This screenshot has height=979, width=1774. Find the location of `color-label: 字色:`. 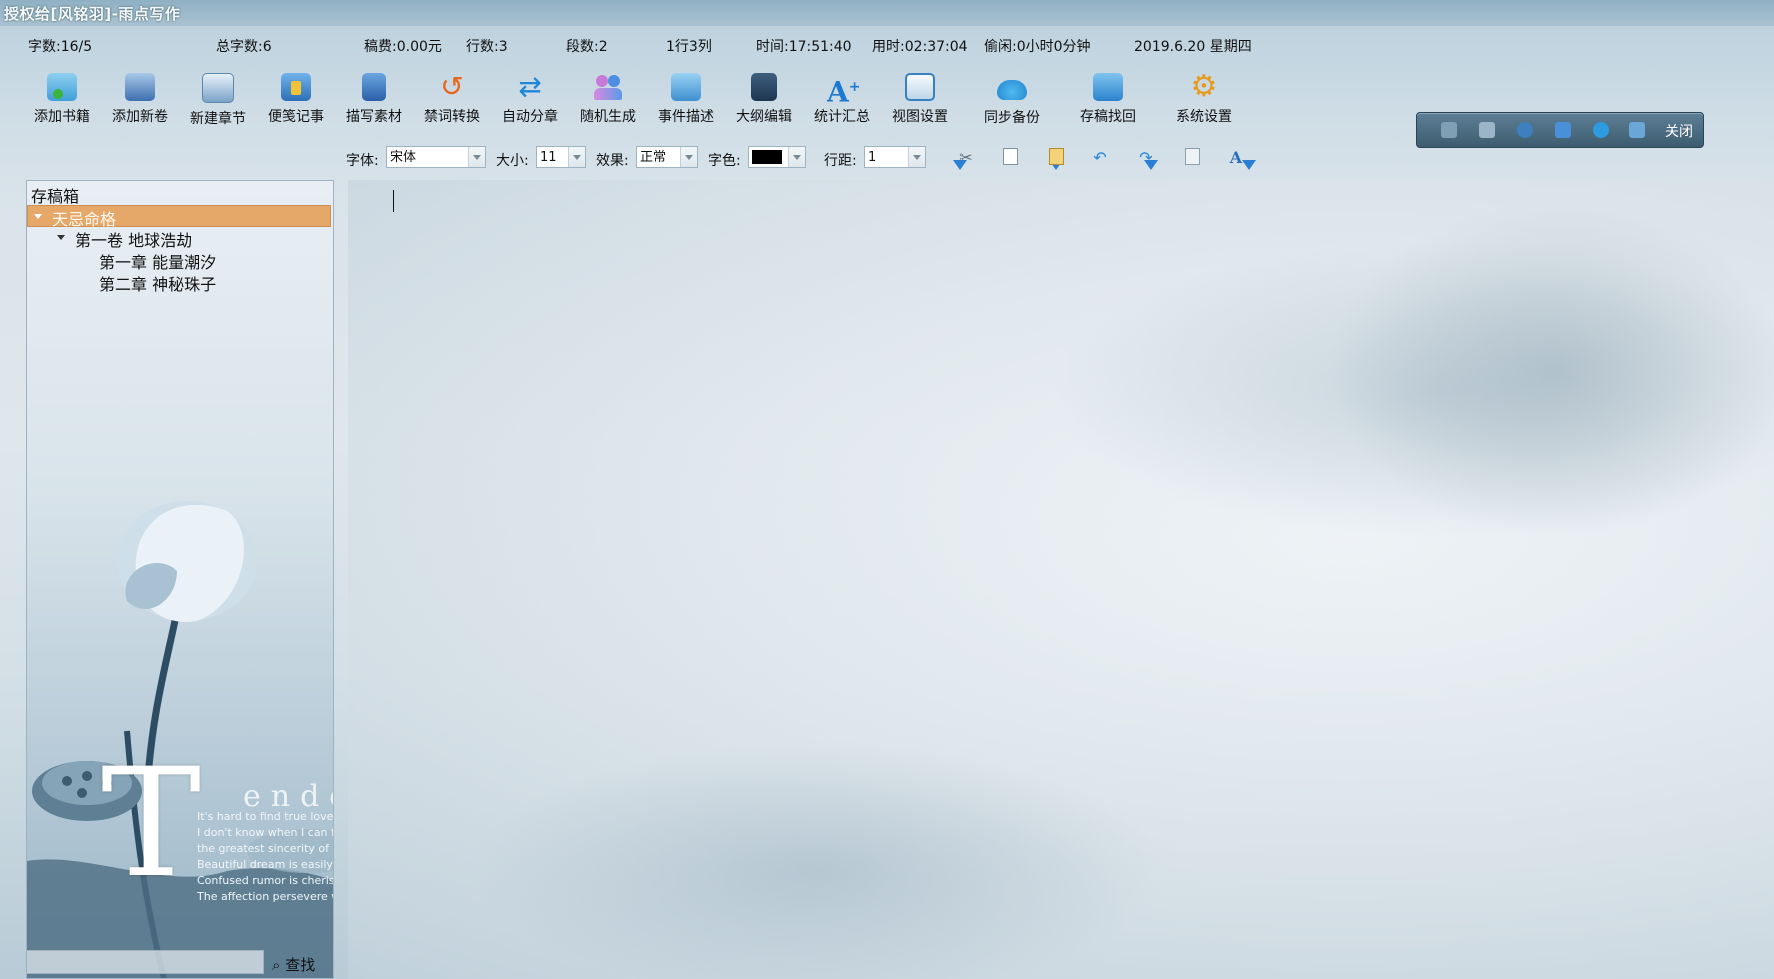

color-label: 字色: is located at coordinates (724, 161).